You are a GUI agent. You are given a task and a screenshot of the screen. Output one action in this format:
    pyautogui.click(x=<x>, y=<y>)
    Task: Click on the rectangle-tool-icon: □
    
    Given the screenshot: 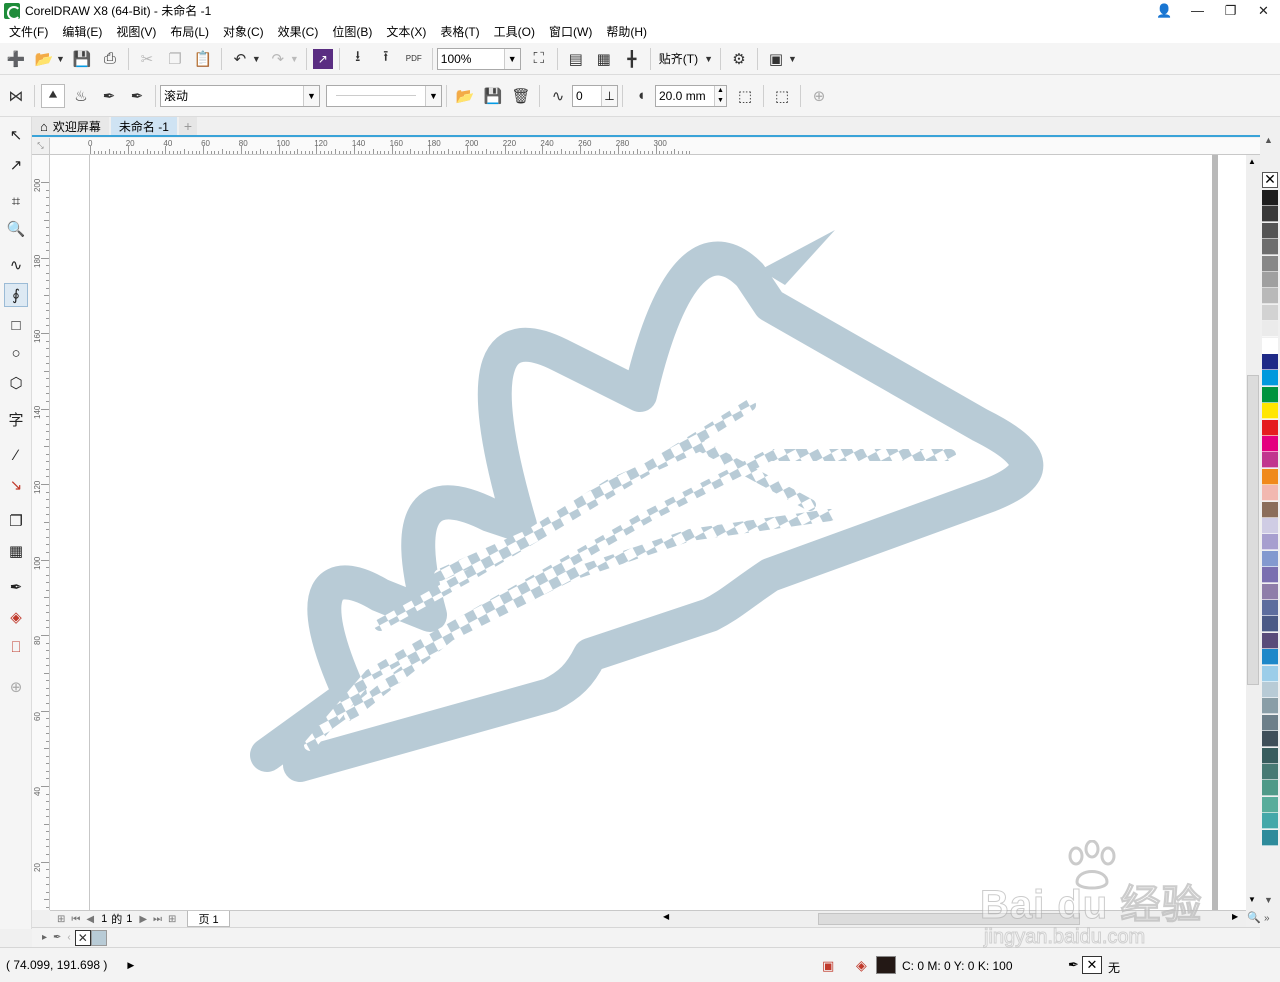 What is the action you would take?
    pyautogui.click(x=16, y=325)
    